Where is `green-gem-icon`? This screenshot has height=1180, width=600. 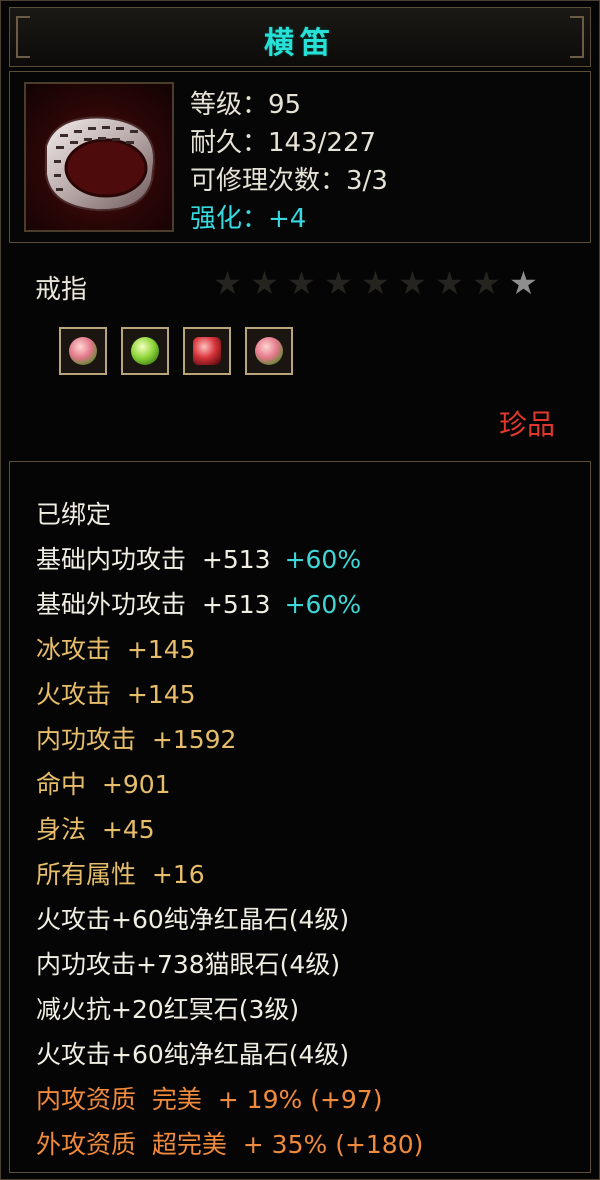
green-gem-icon is located at coordinates (145, 351).